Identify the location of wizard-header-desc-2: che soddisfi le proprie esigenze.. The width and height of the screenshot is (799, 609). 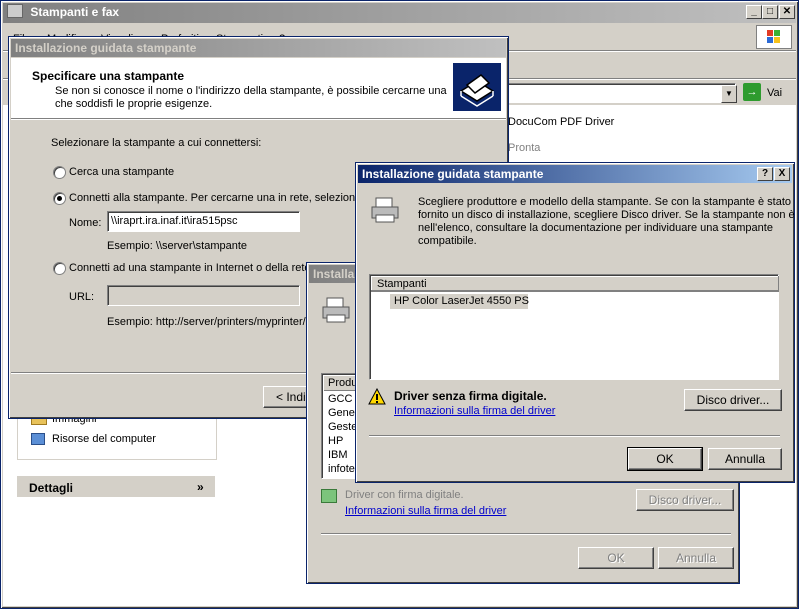
(134, 104).